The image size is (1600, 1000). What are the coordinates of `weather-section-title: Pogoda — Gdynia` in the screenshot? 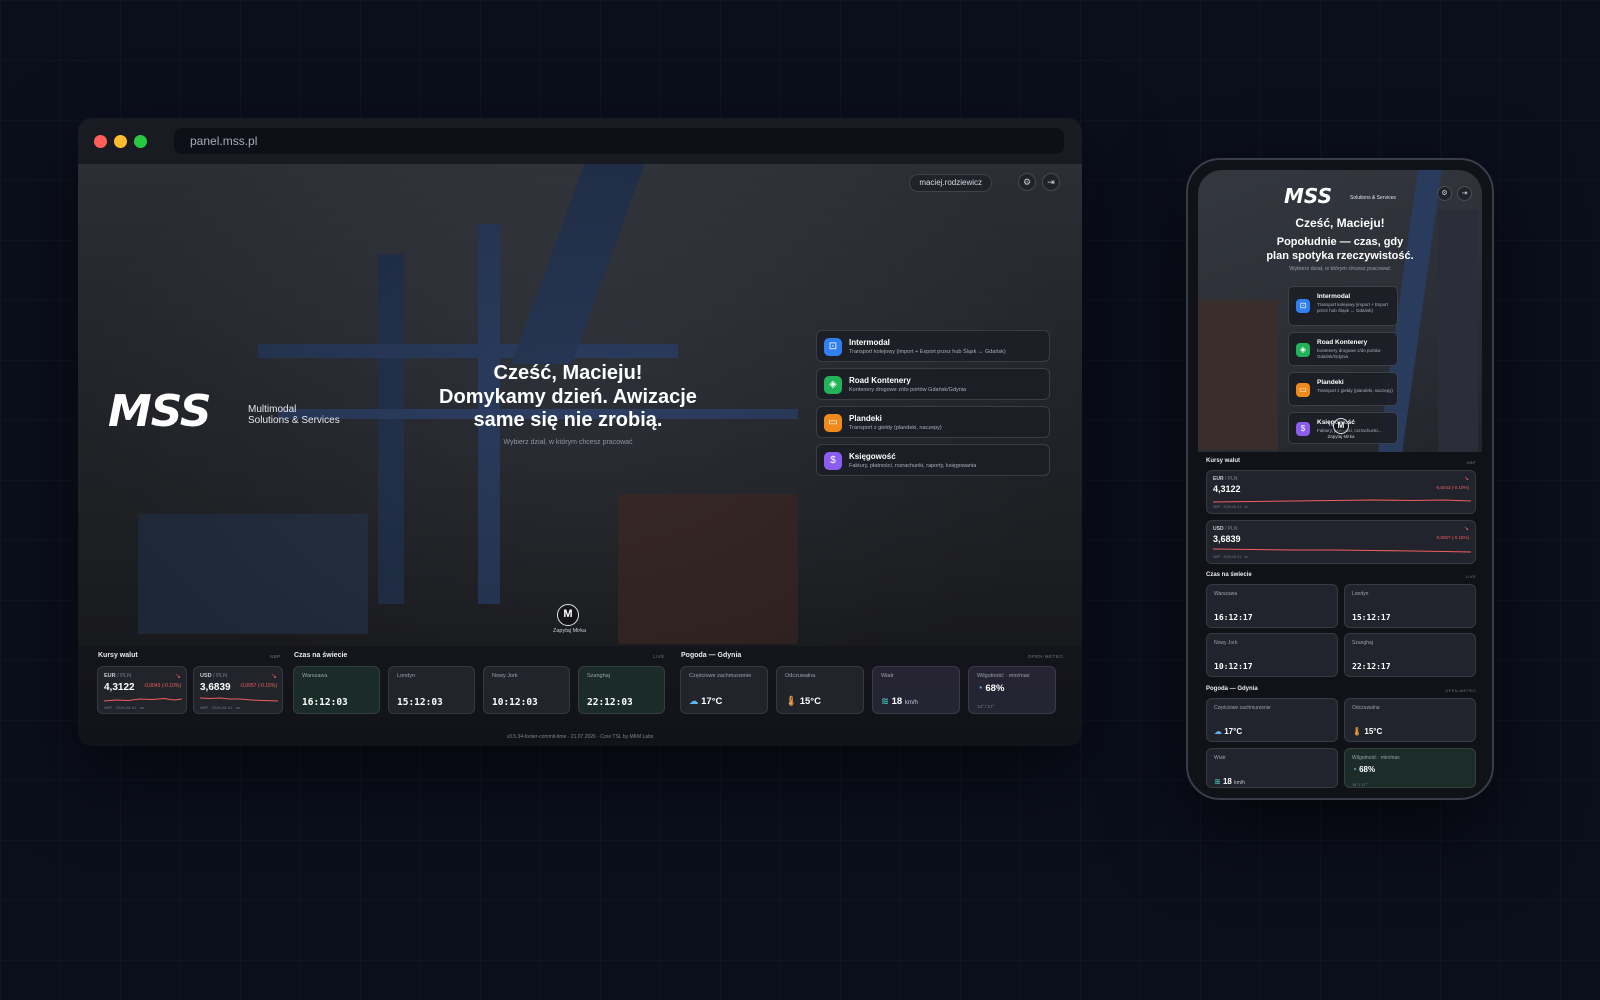 It's located at (711, 655).